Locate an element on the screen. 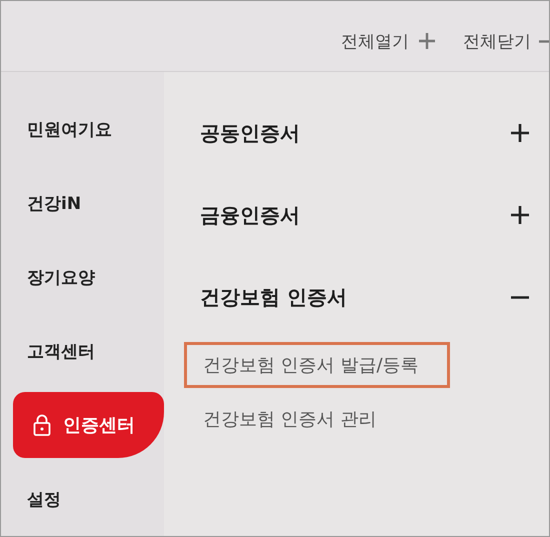  section-header: 금융인증서 is located at coordinates (358, 215).